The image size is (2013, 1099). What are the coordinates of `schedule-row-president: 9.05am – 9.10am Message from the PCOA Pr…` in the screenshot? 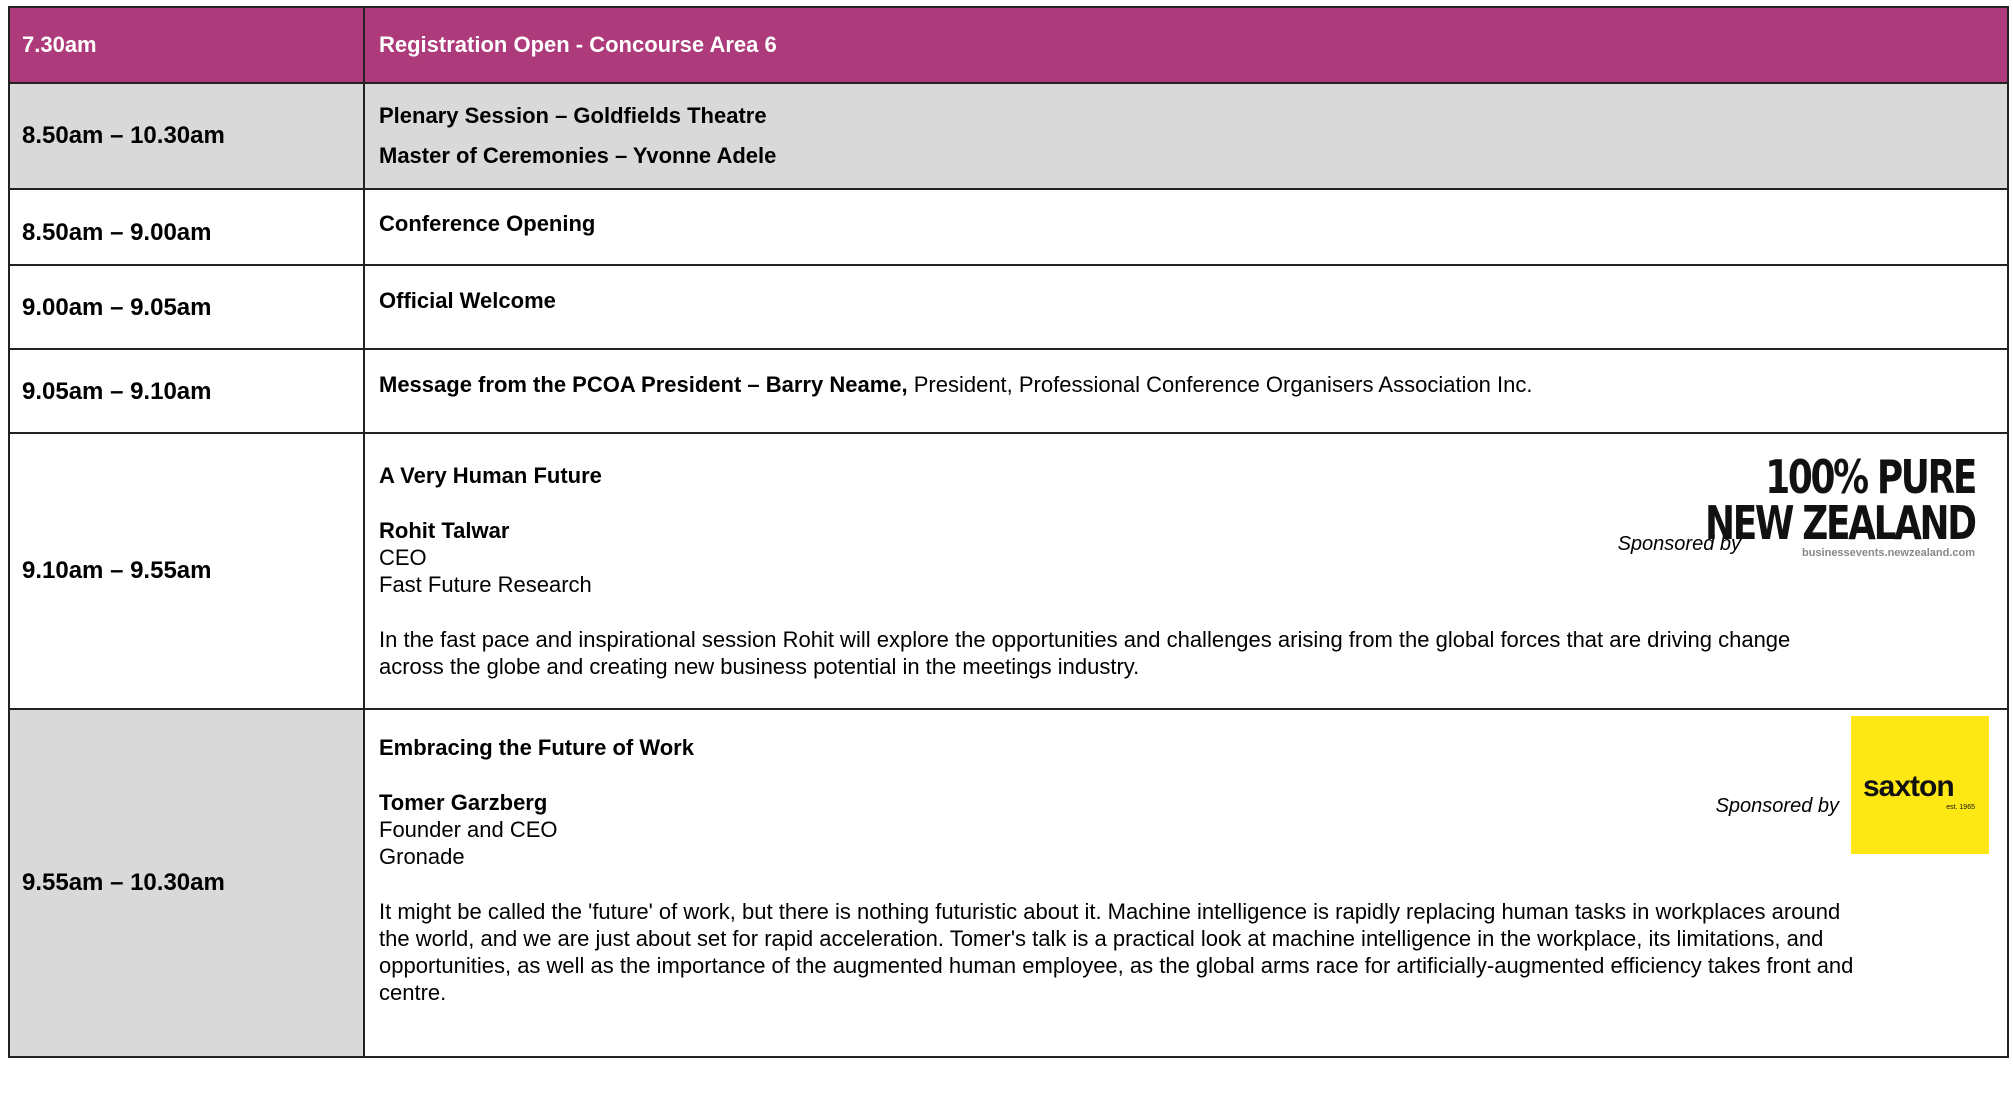 It's located at (1008, 391).